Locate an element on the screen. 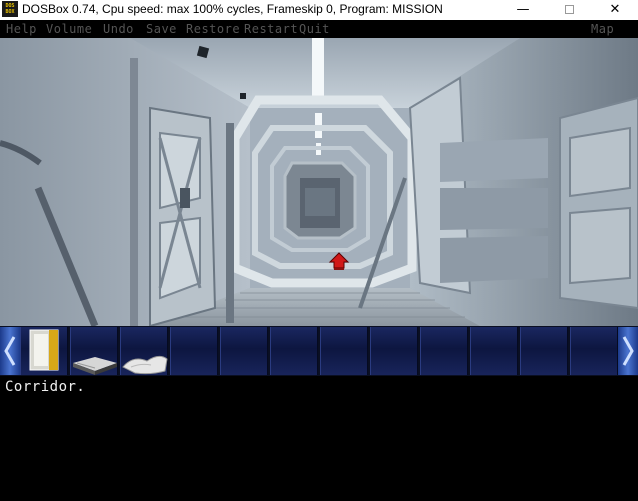  inventory-scroll-left-button is located at coordinates (10, 351).